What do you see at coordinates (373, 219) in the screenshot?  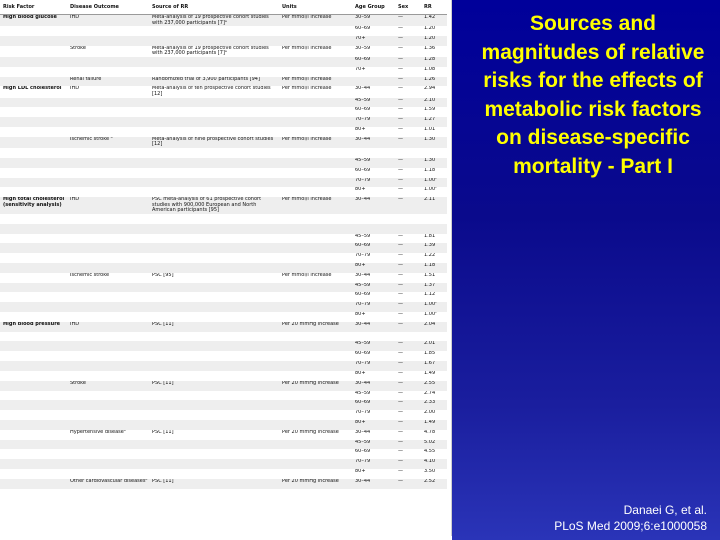 I see `cell-age-group` at bounding box center [373, 219].